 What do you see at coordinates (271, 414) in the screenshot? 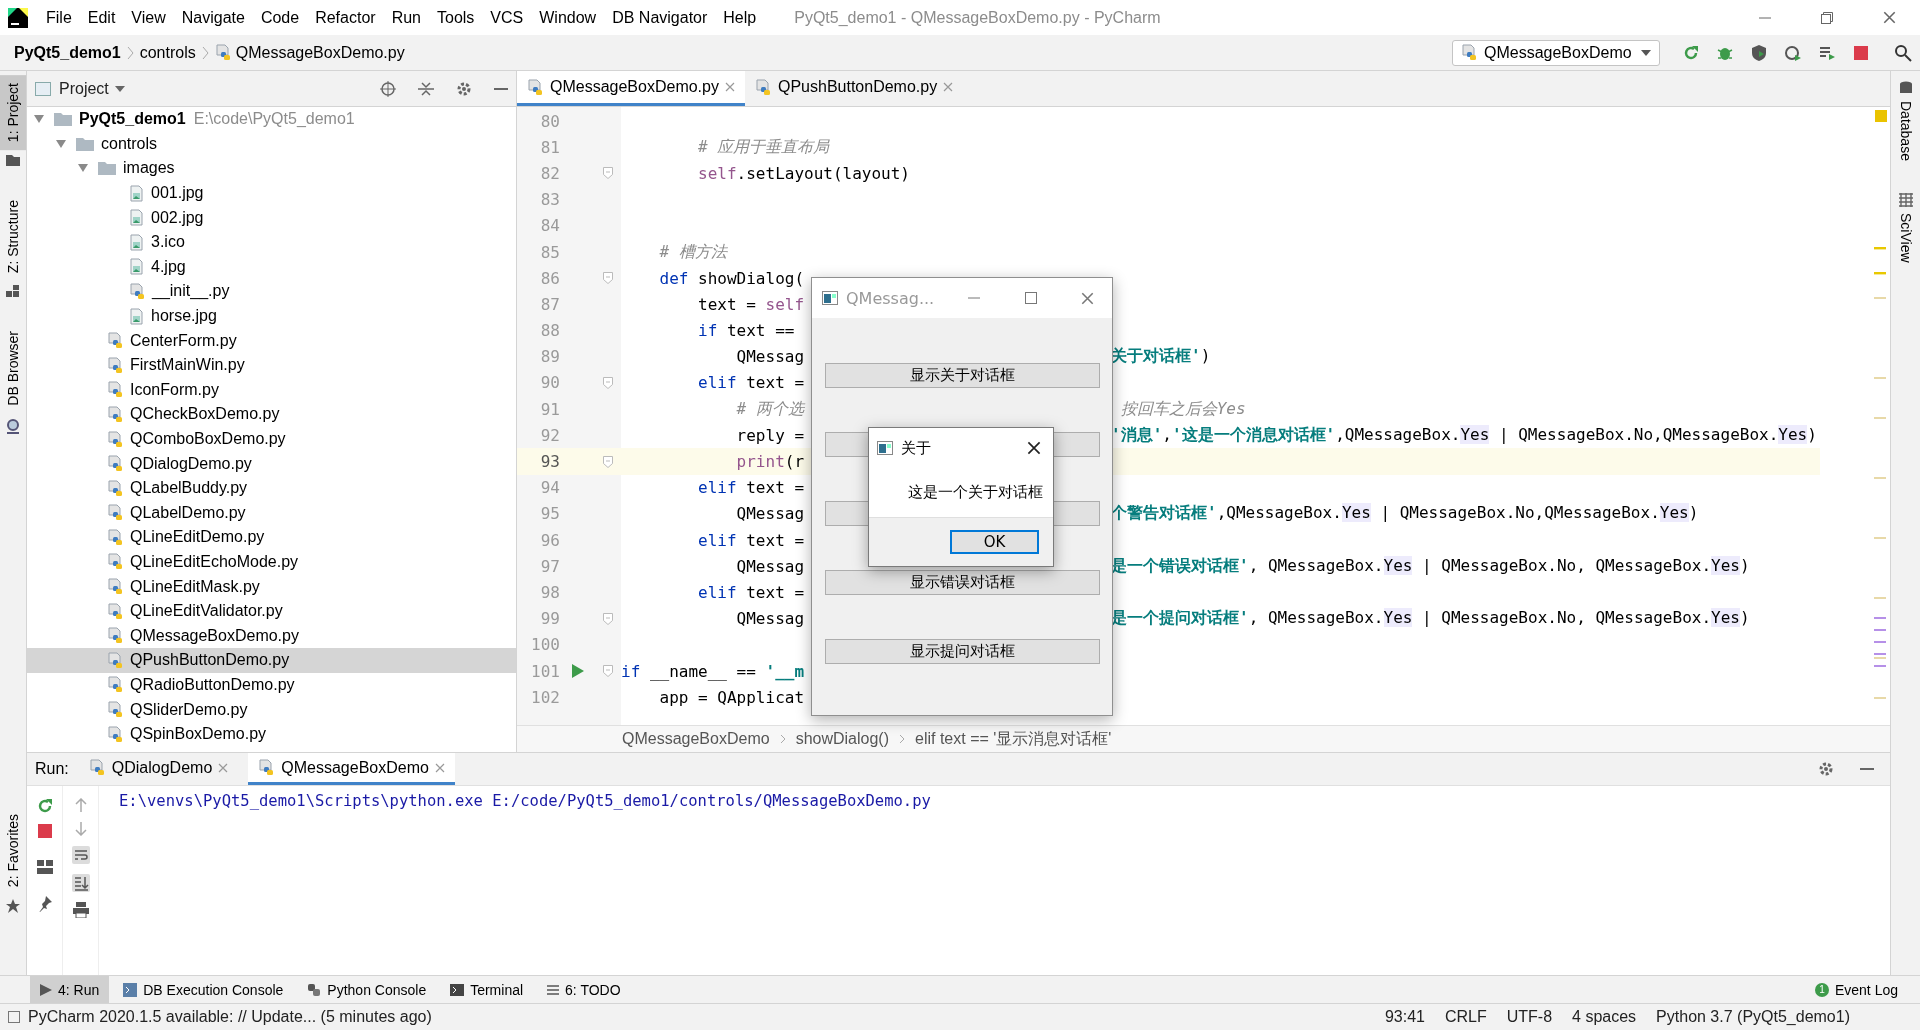
I see `tree-item: QCheckBoxDemo.py` at bounding box center [271, 414].